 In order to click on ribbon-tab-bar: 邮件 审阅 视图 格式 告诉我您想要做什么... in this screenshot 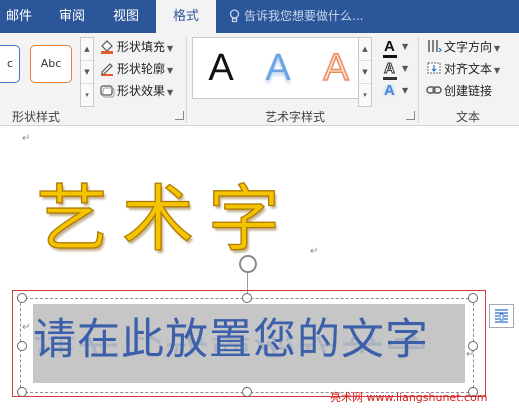, I will do `click(259, 17)`.